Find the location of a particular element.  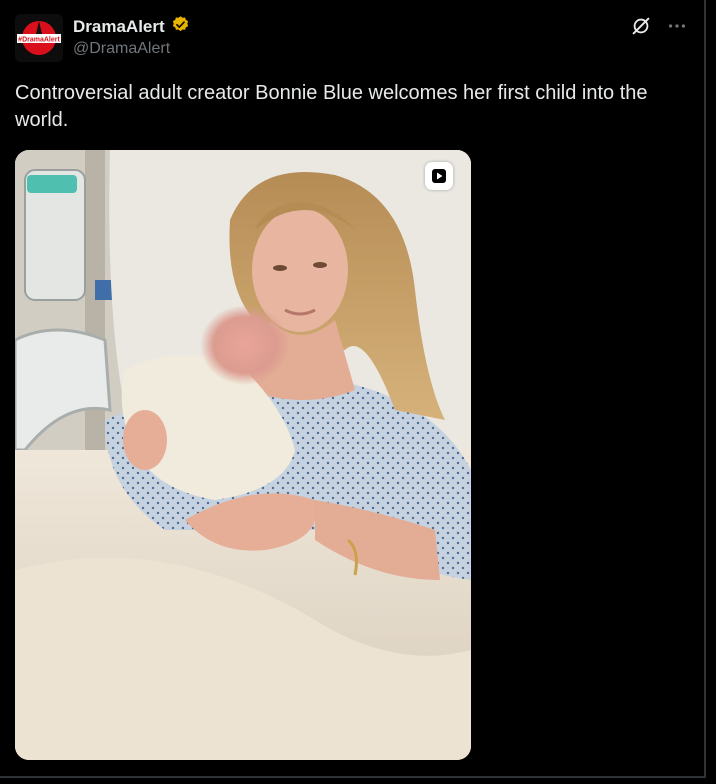

video-badge is located at coordinates (439, 176).